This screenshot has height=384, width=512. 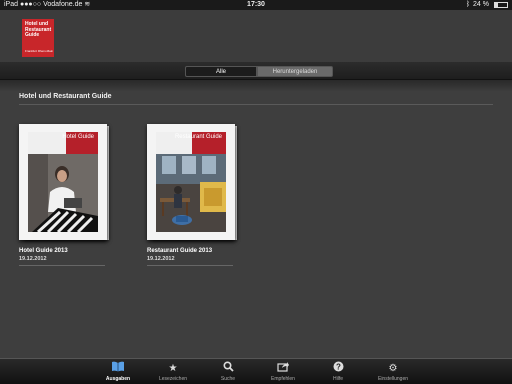 What do you see at coordinates (118, 379) in the screenshot?
I see `tab-label: Ausgaben` at bounding box center [118, 379].